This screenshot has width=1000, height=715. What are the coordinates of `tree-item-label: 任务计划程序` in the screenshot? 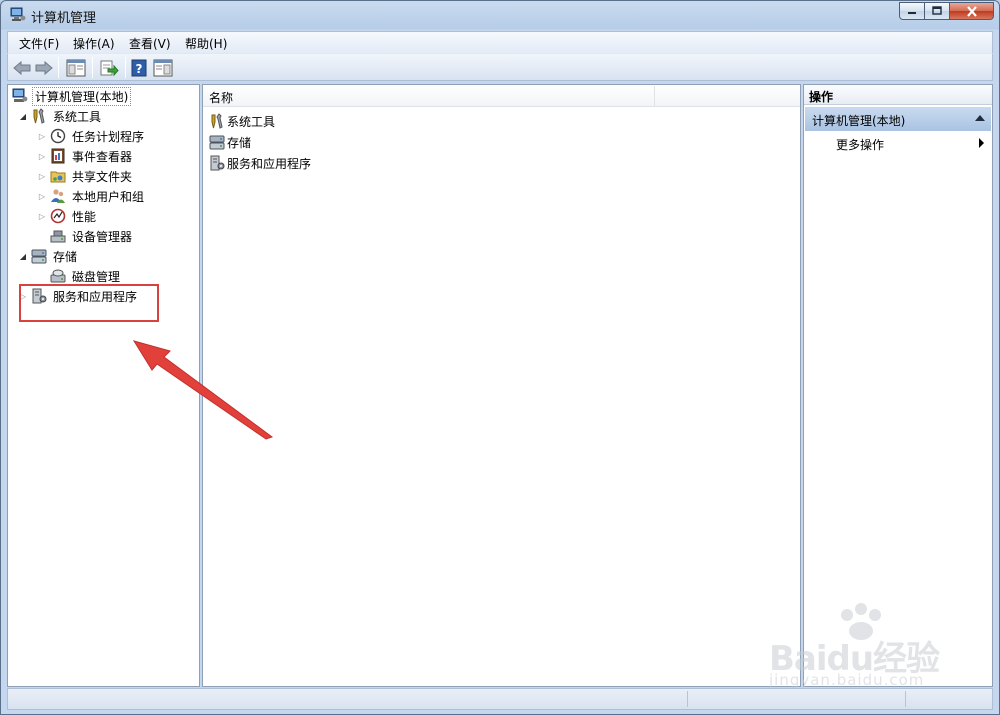 It's located at (108, 136).